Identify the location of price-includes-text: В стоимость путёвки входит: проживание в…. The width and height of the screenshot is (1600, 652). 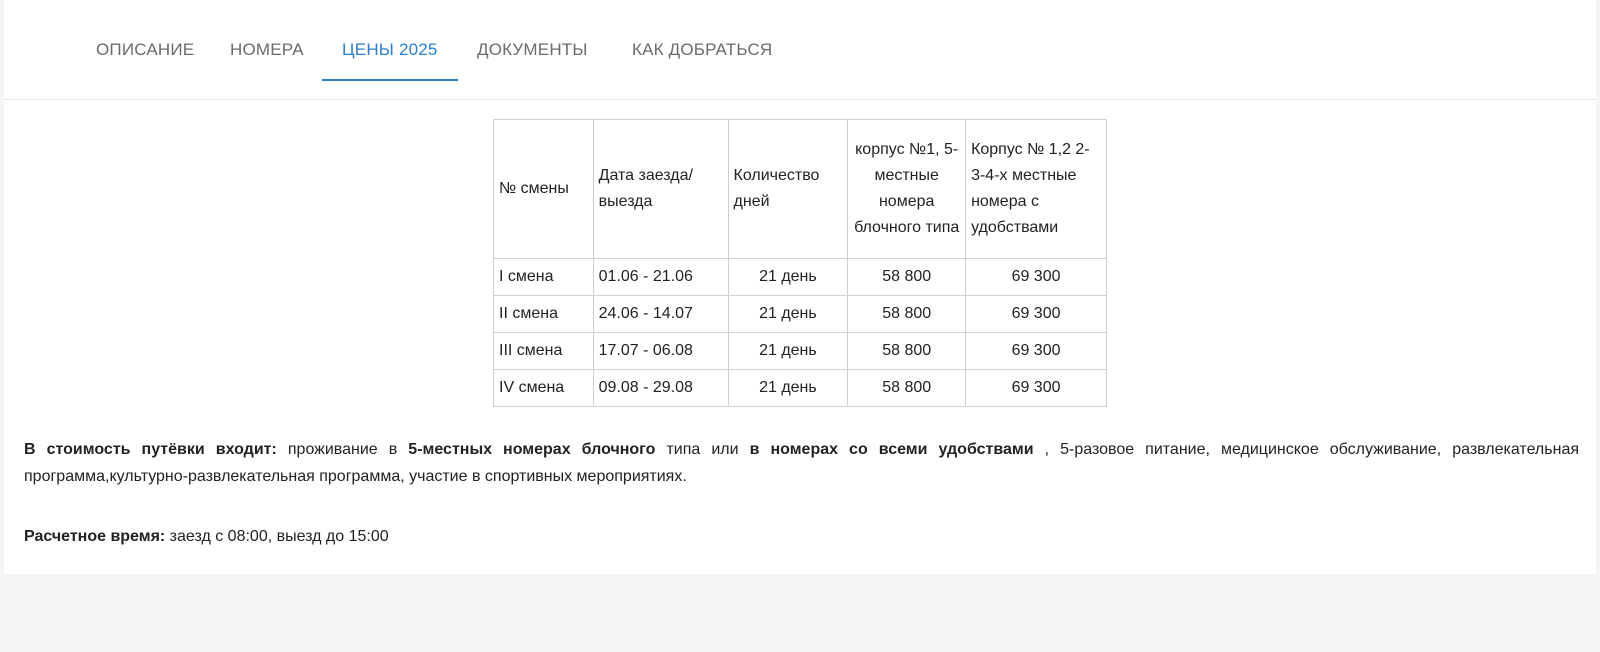
(801, 463).